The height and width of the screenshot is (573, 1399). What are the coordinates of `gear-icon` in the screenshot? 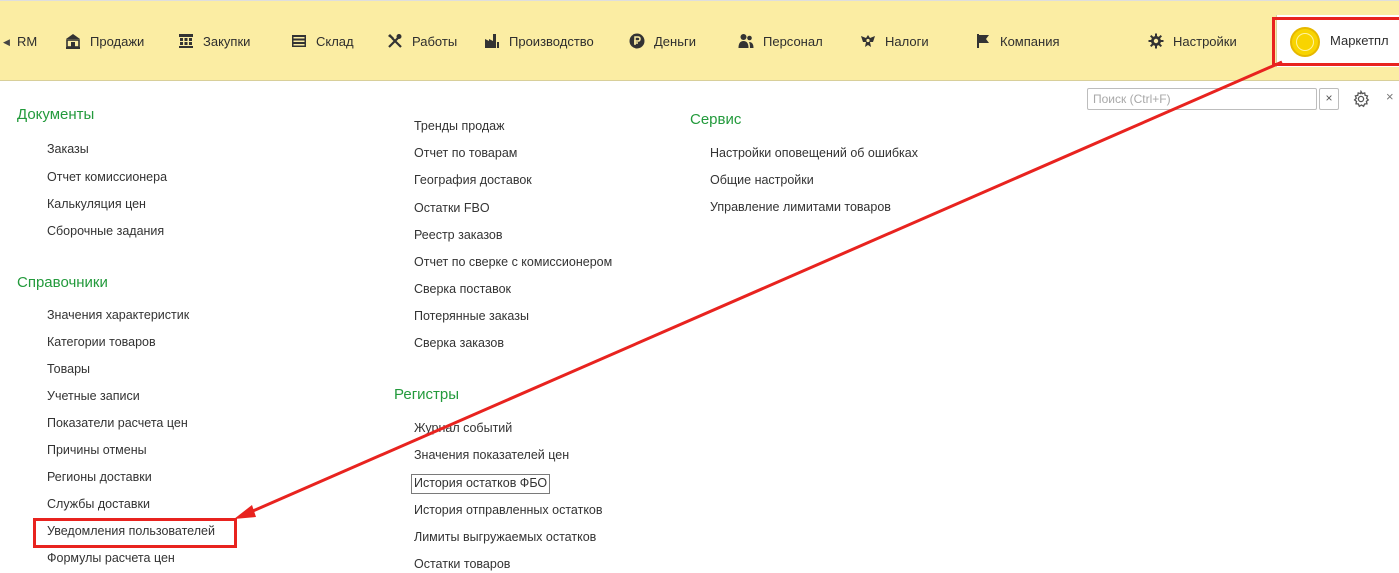 It's located at (1156, 41).